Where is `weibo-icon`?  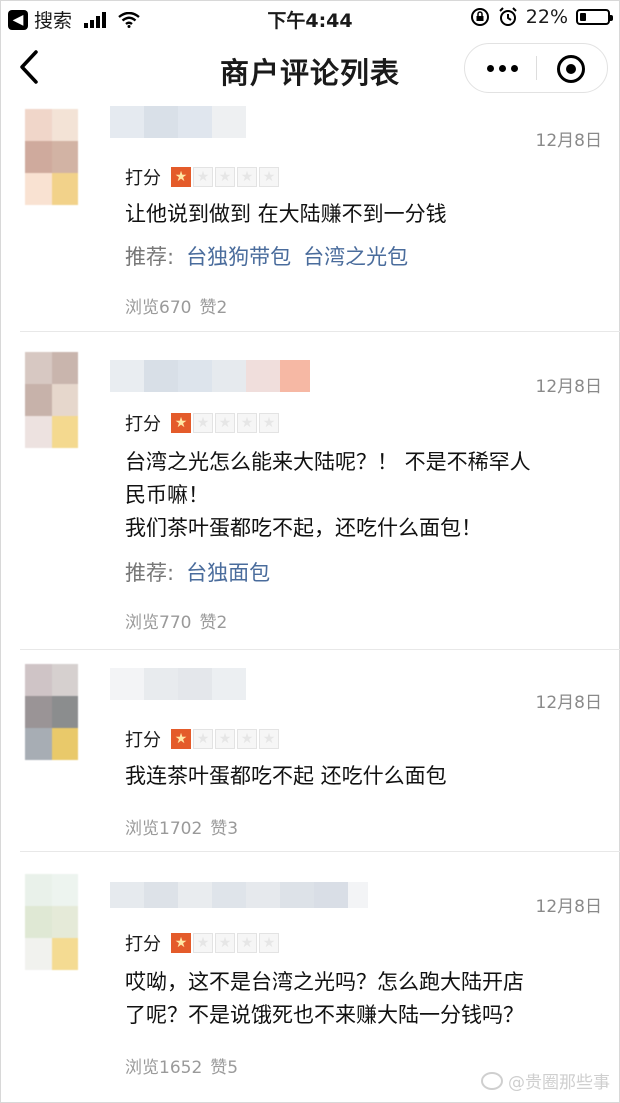
weibo-icon is located at coordinates (492, 1080).